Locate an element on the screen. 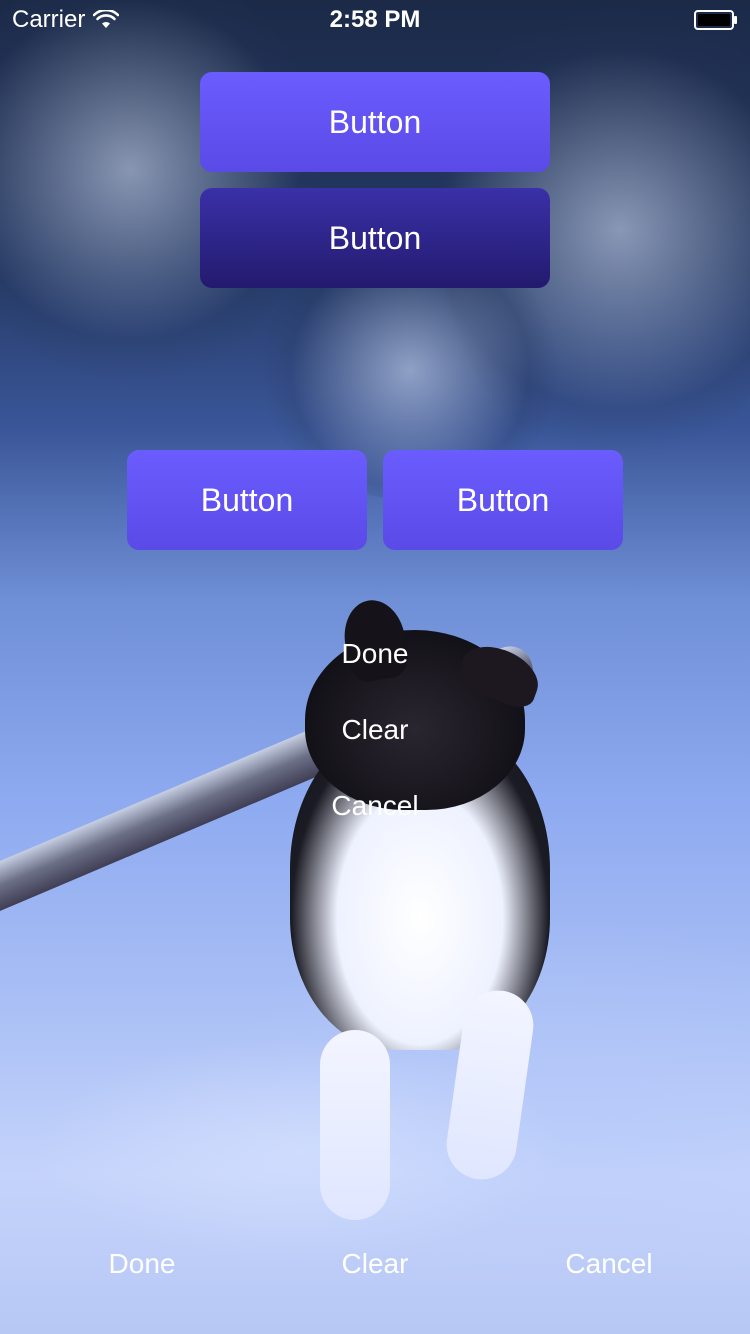 Image resolution: width=750 pixels, height=1334 pixels. bottom-done-button: Done is located at coordinates (142, 1264).